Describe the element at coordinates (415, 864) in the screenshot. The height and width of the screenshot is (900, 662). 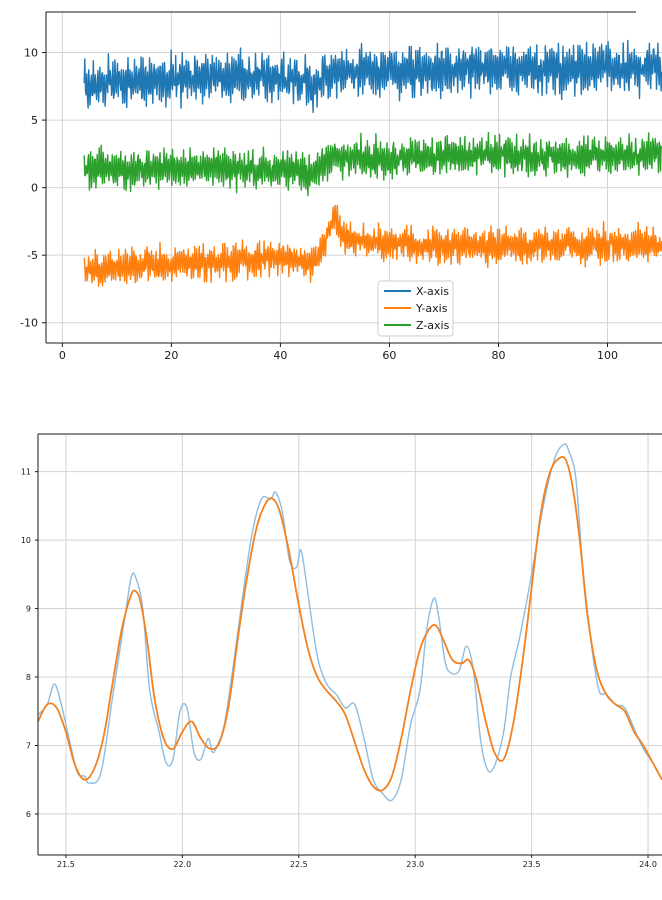
I see `x-tick-label: 23.0` at that location.